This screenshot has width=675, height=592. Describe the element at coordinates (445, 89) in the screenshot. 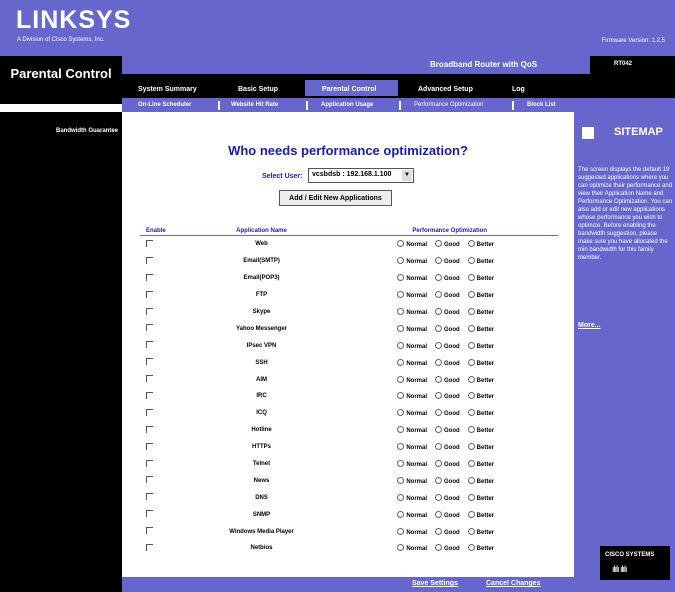

I see `tab-advanced-setup: Advanced Setup` at that location.